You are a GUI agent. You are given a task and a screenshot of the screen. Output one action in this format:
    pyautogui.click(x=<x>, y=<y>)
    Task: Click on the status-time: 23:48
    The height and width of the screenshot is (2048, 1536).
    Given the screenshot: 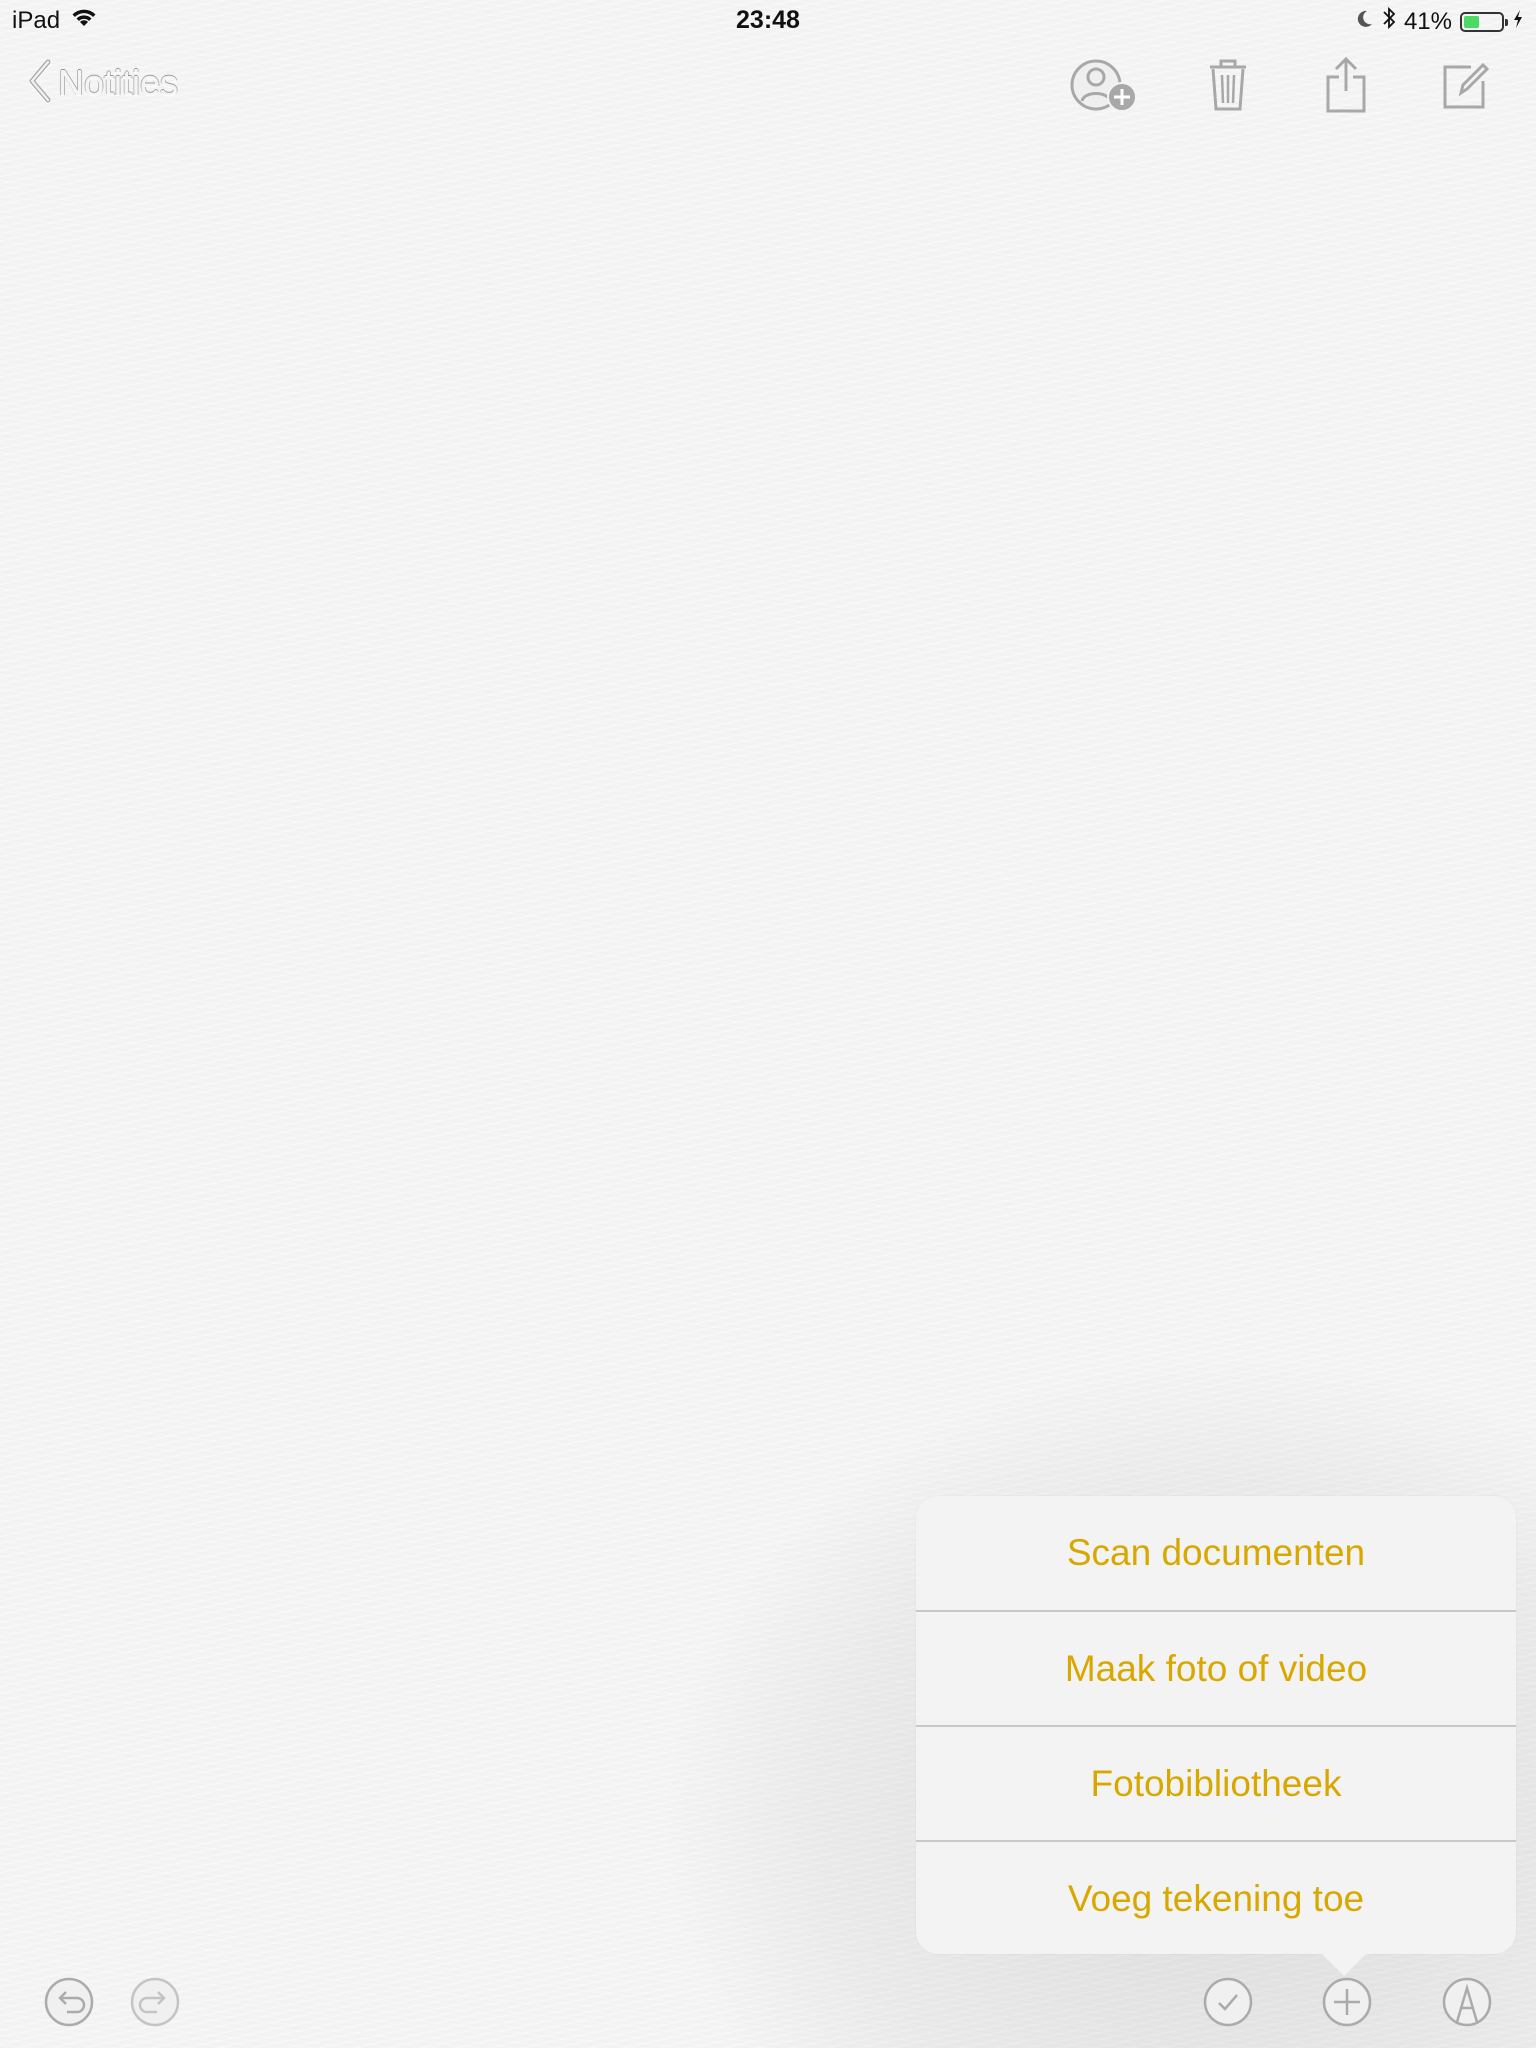 What is the action you would take?
    pyautogui.click(x=768, y=20)
    